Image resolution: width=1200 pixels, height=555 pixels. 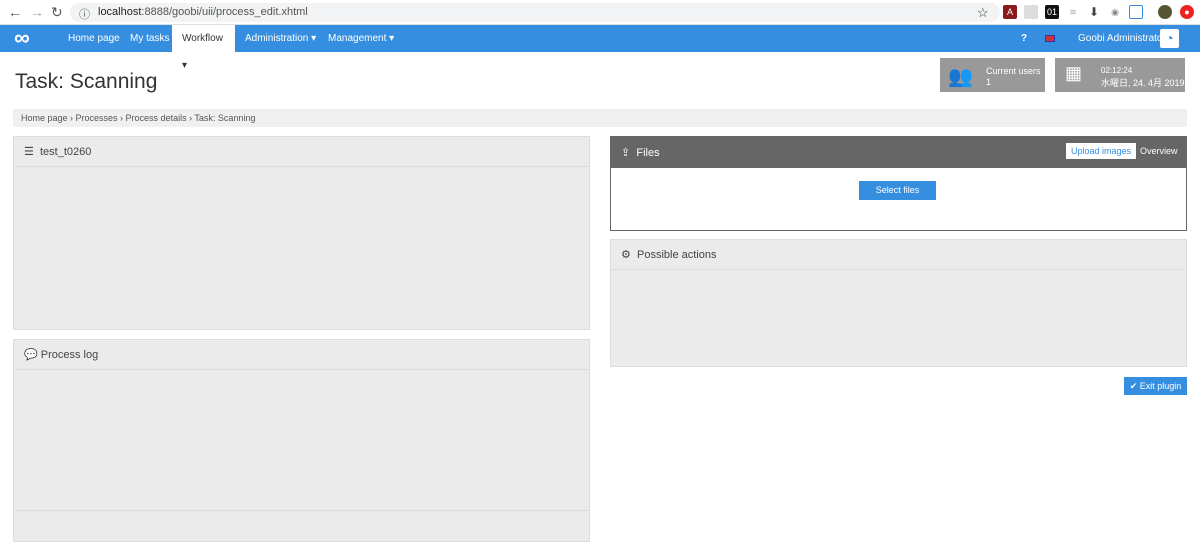 What do you see at coordinates (361, 38) in the screenshot?
I see `nav-management: Management ▾` at bounding box center [361, 38].